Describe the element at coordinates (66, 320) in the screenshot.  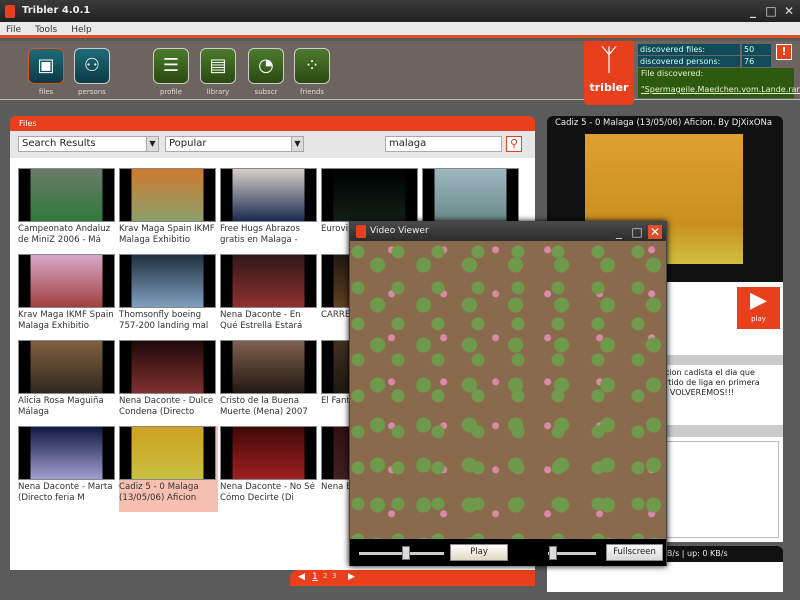
I see `file-caption: Krav Maga IKMF Spain Malaga Exhibitio` at that location.